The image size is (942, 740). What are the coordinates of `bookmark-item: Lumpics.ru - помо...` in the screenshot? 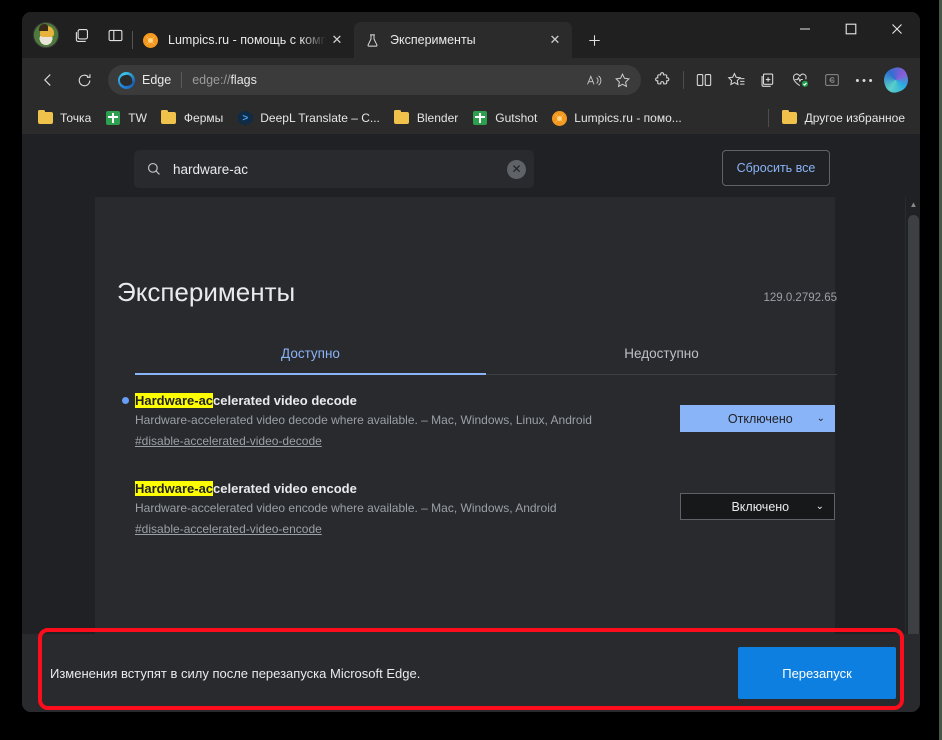 It's located at (616, 118).